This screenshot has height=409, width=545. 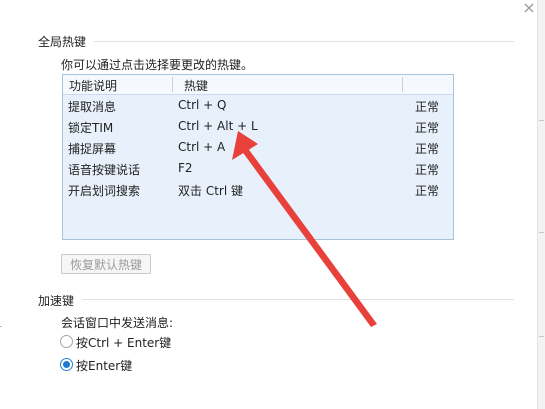 I want to click on table-row: 提取消息 Ctrl + Q 正常, so click(x=258, y=105).